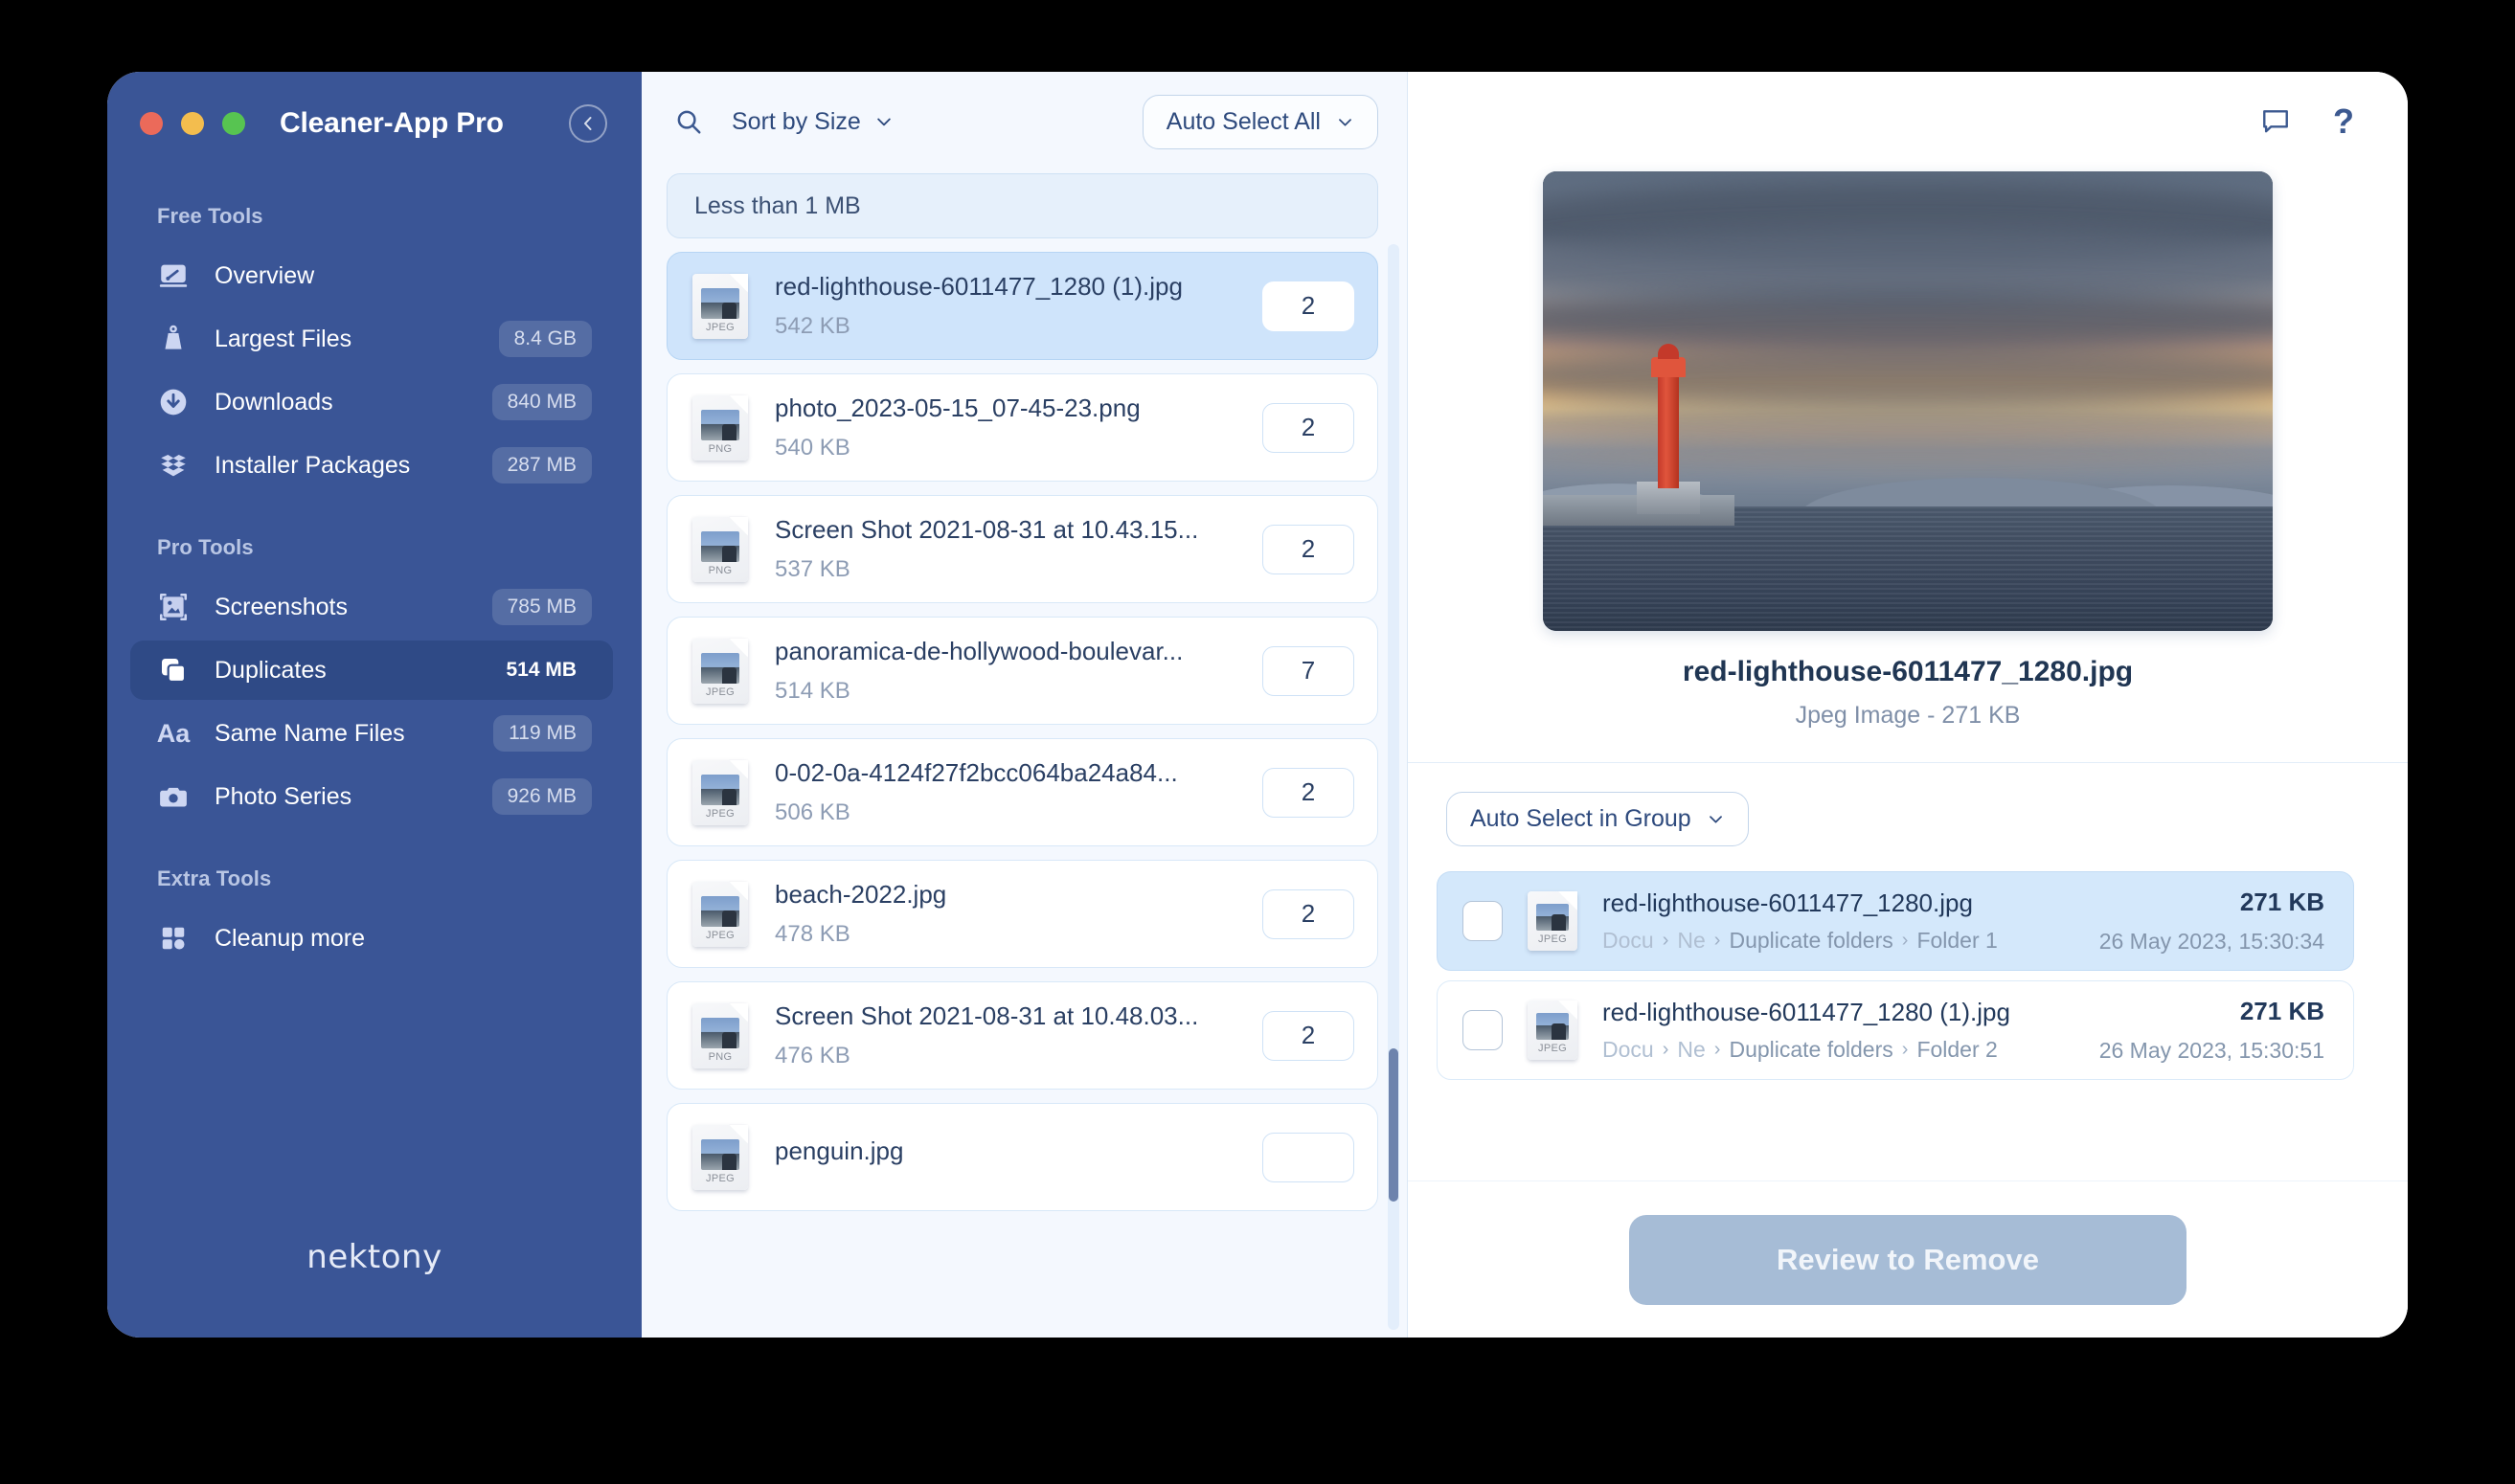 The height and width of the screenshot is (1484, 2515). I want to click on auto-select-all-dropdown: Auto Select All, so click(1260, 121).